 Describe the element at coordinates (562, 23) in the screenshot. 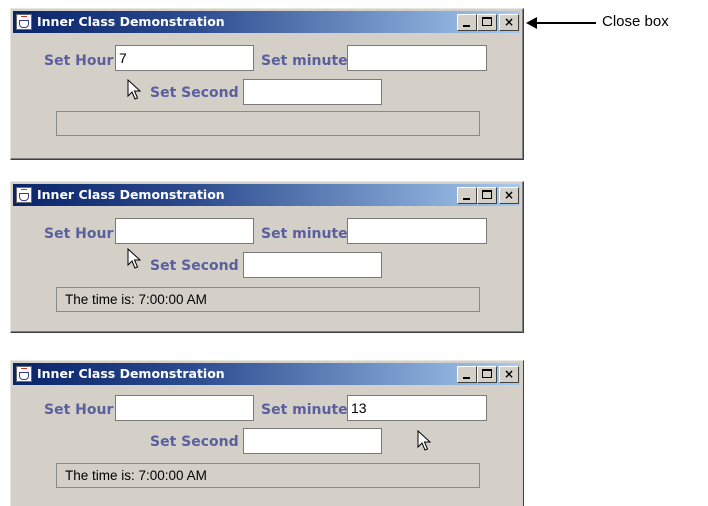

I see `callout-line` at that location.